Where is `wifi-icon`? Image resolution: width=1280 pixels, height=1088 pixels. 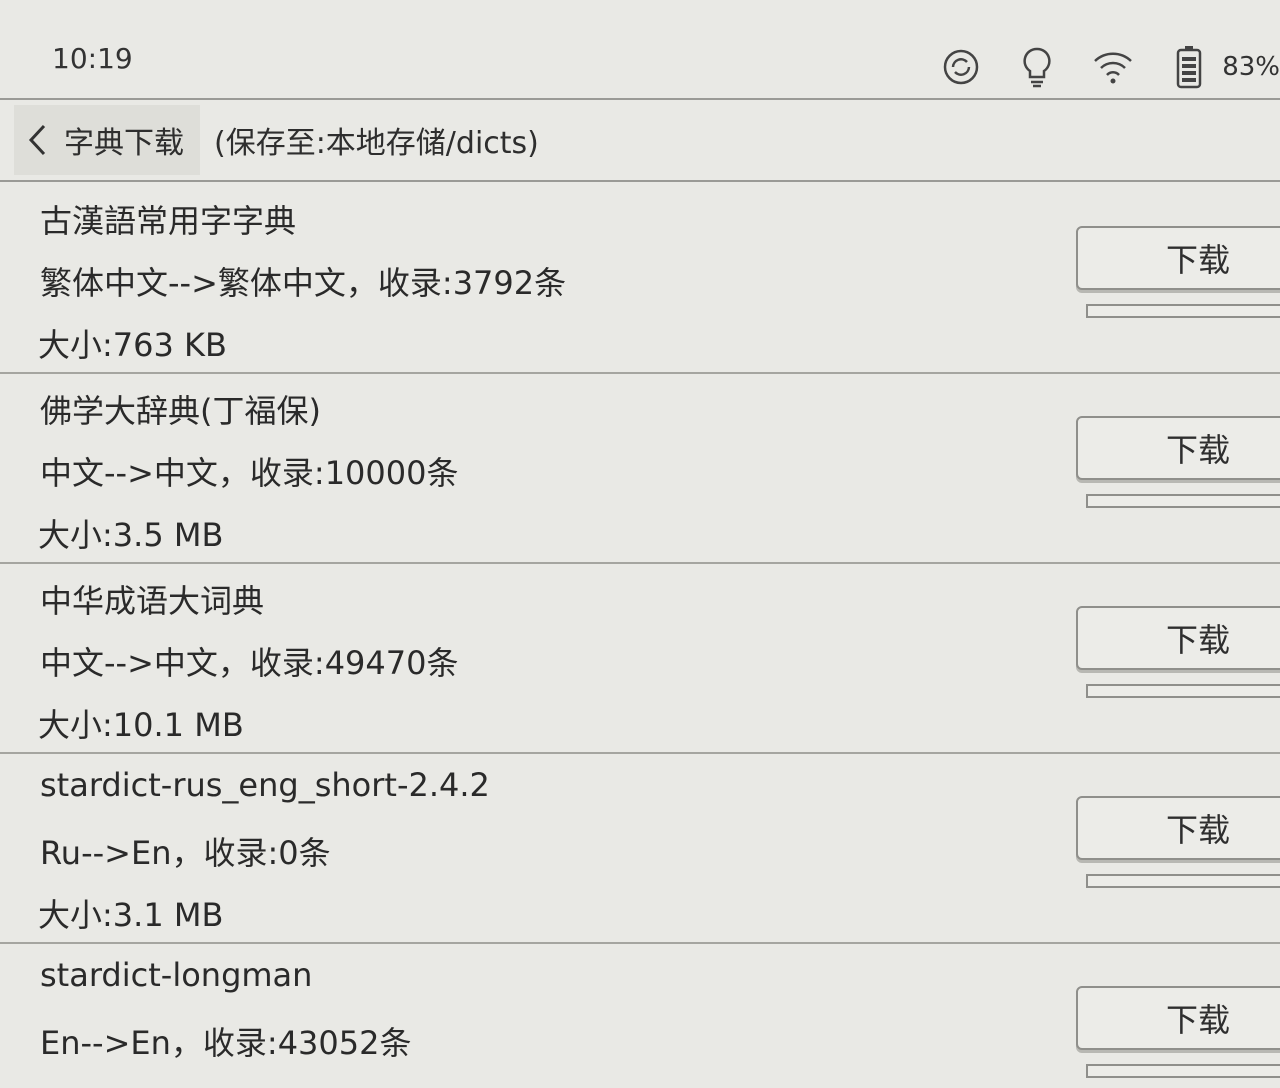
wifi-icon is located at coordinates (1113, 67).